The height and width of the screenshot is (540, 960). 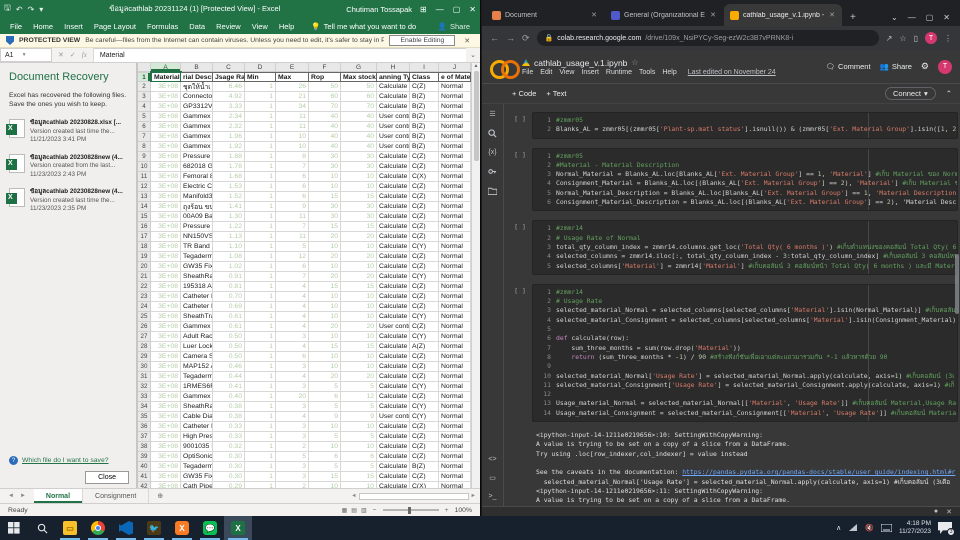 What do you see at coordinates (424, 107) in the screenshot?
I see `cell: B(Z)` at bounding box center [424, 107].